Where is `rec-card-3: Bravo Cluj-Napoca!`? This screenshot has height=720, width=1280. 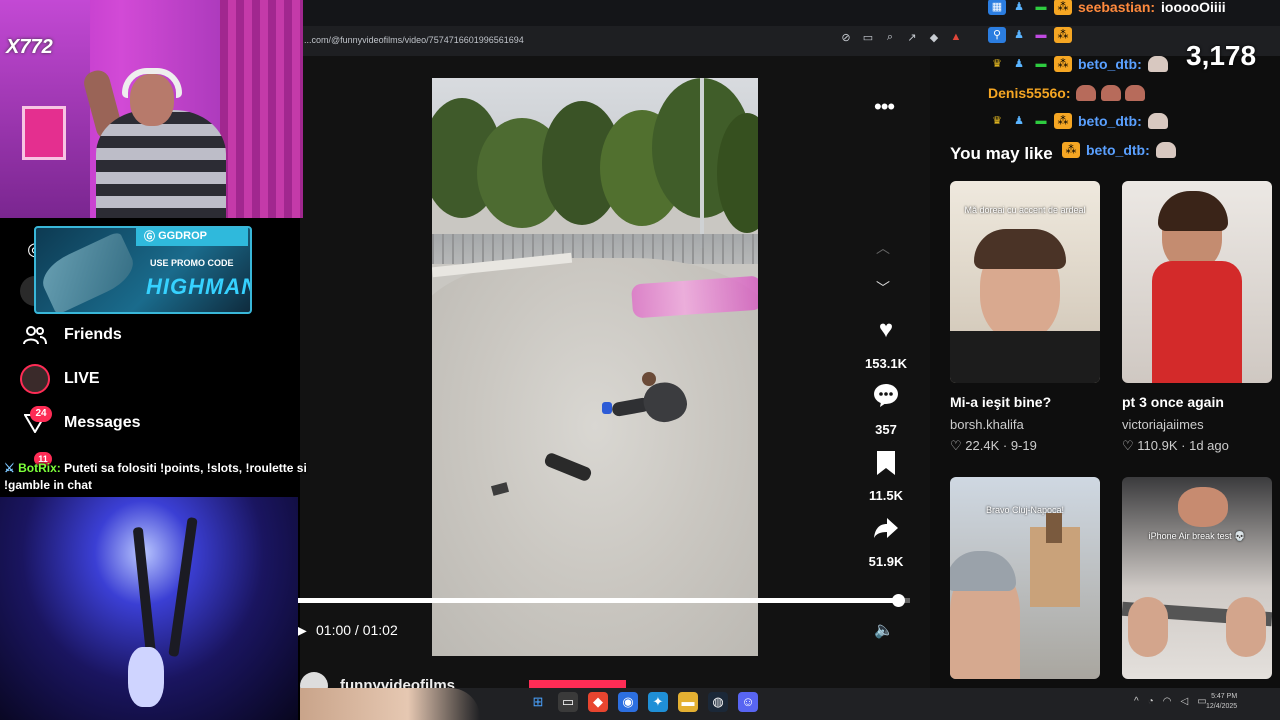 rec-card-3: Bravo Cluj-Napoca! is located at coordinates (1025, 578).